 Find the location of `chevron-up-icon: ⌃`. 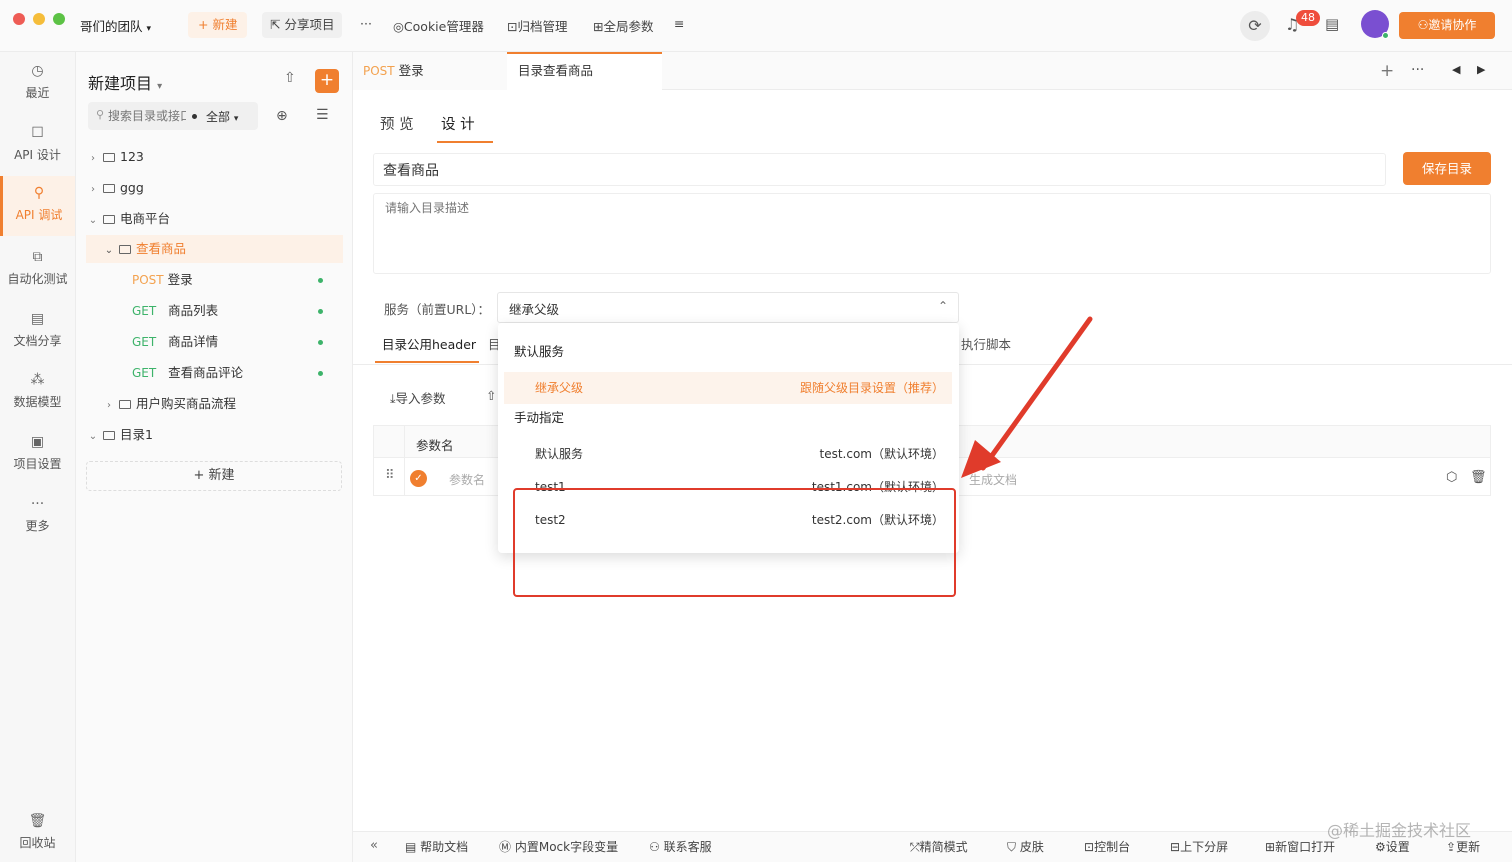

chevron-up-icon: ⌃ is located at coordinates (942, 306).